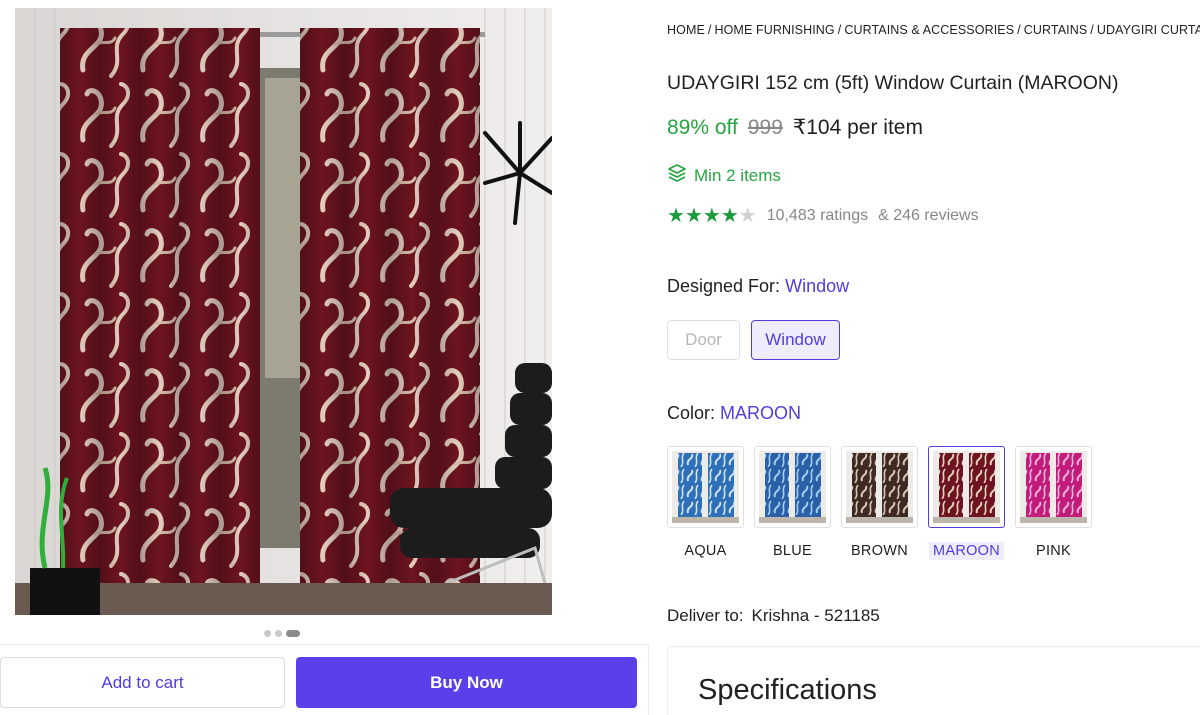  I want to click on image-carousel-dots, so click(282, 633).